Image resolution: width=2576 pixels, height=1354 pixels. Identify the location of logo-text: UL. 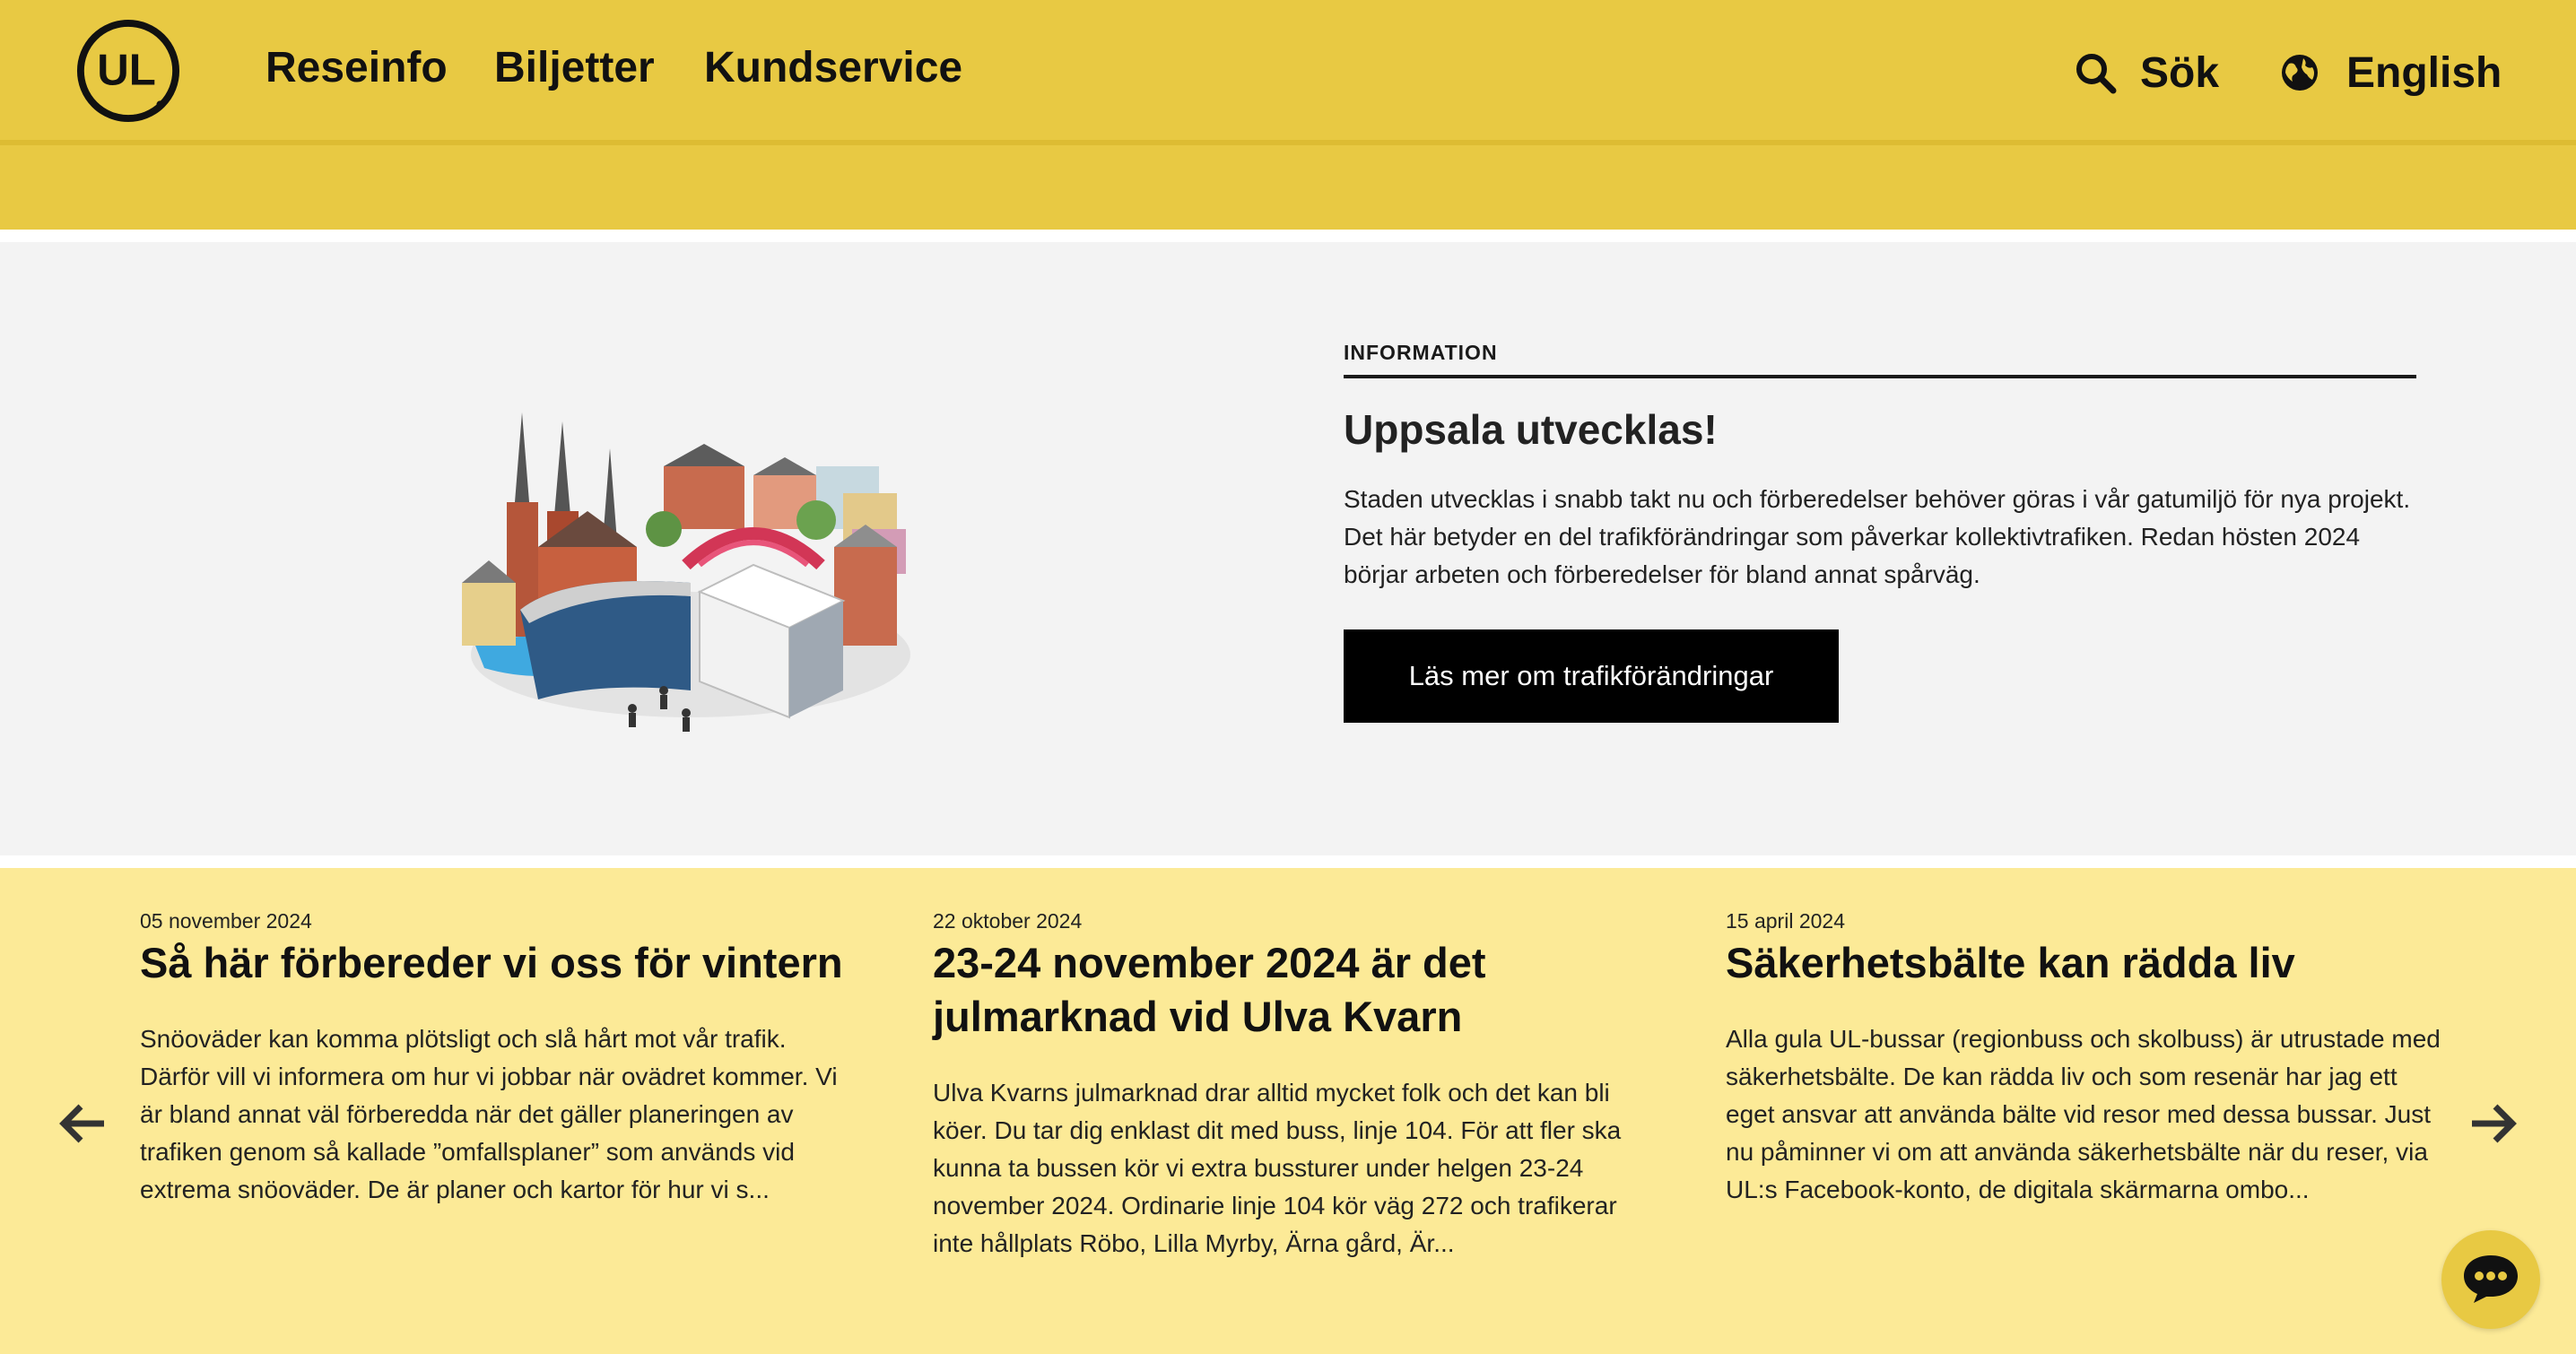
(126, 70).